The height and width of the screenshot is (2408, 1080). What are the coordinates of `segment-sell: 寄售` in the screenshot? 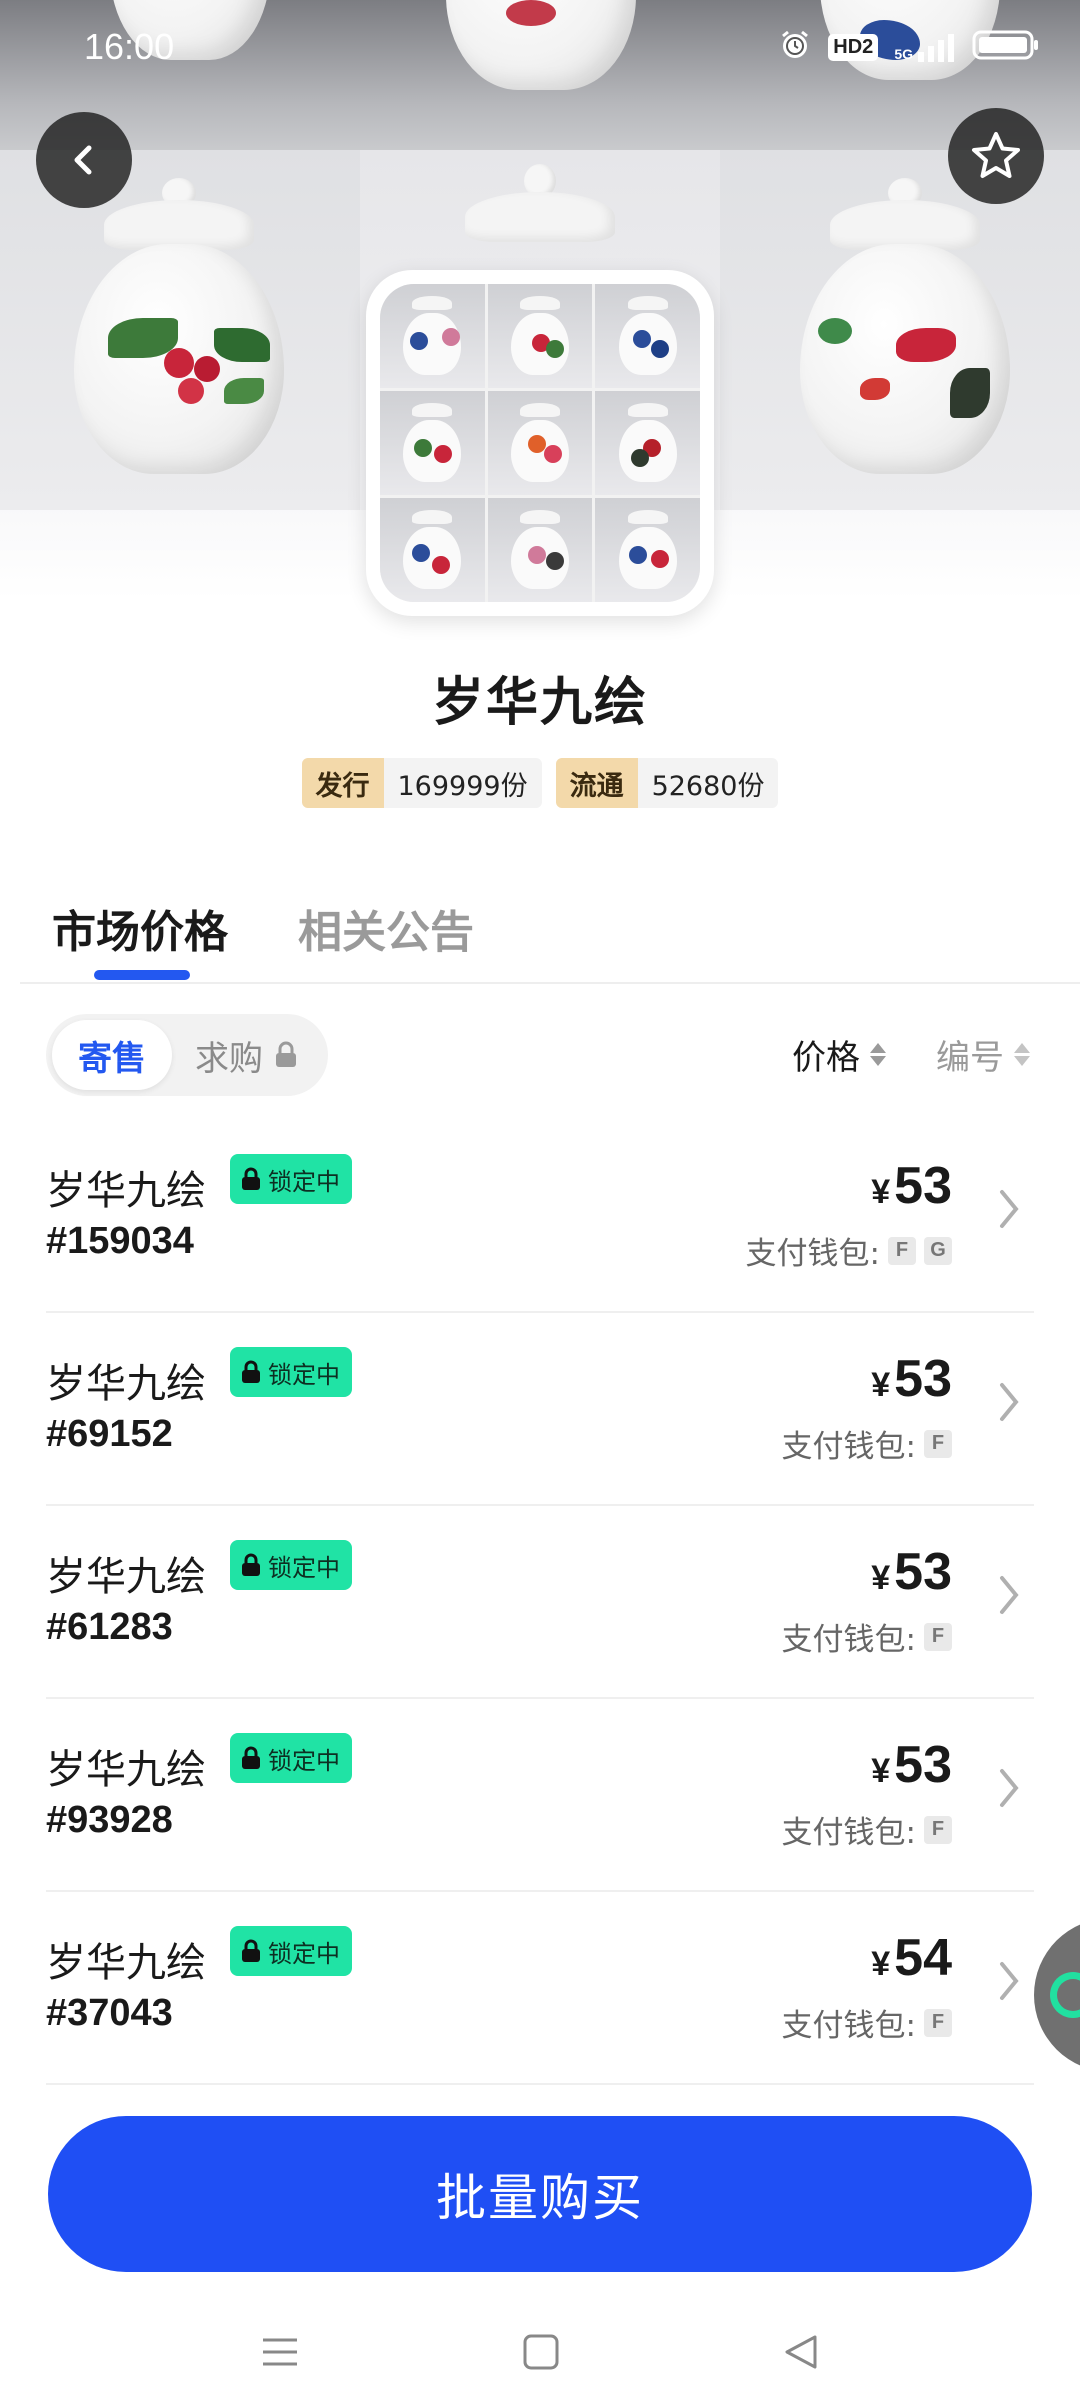 It's located at (112, 1055).